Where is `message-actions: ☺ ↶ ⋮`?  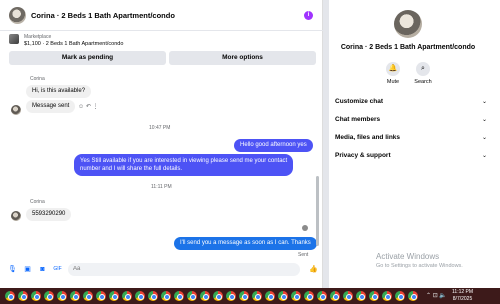
message-actions: ☺ ↶ ⋮ is located at coordinates (88, 106).